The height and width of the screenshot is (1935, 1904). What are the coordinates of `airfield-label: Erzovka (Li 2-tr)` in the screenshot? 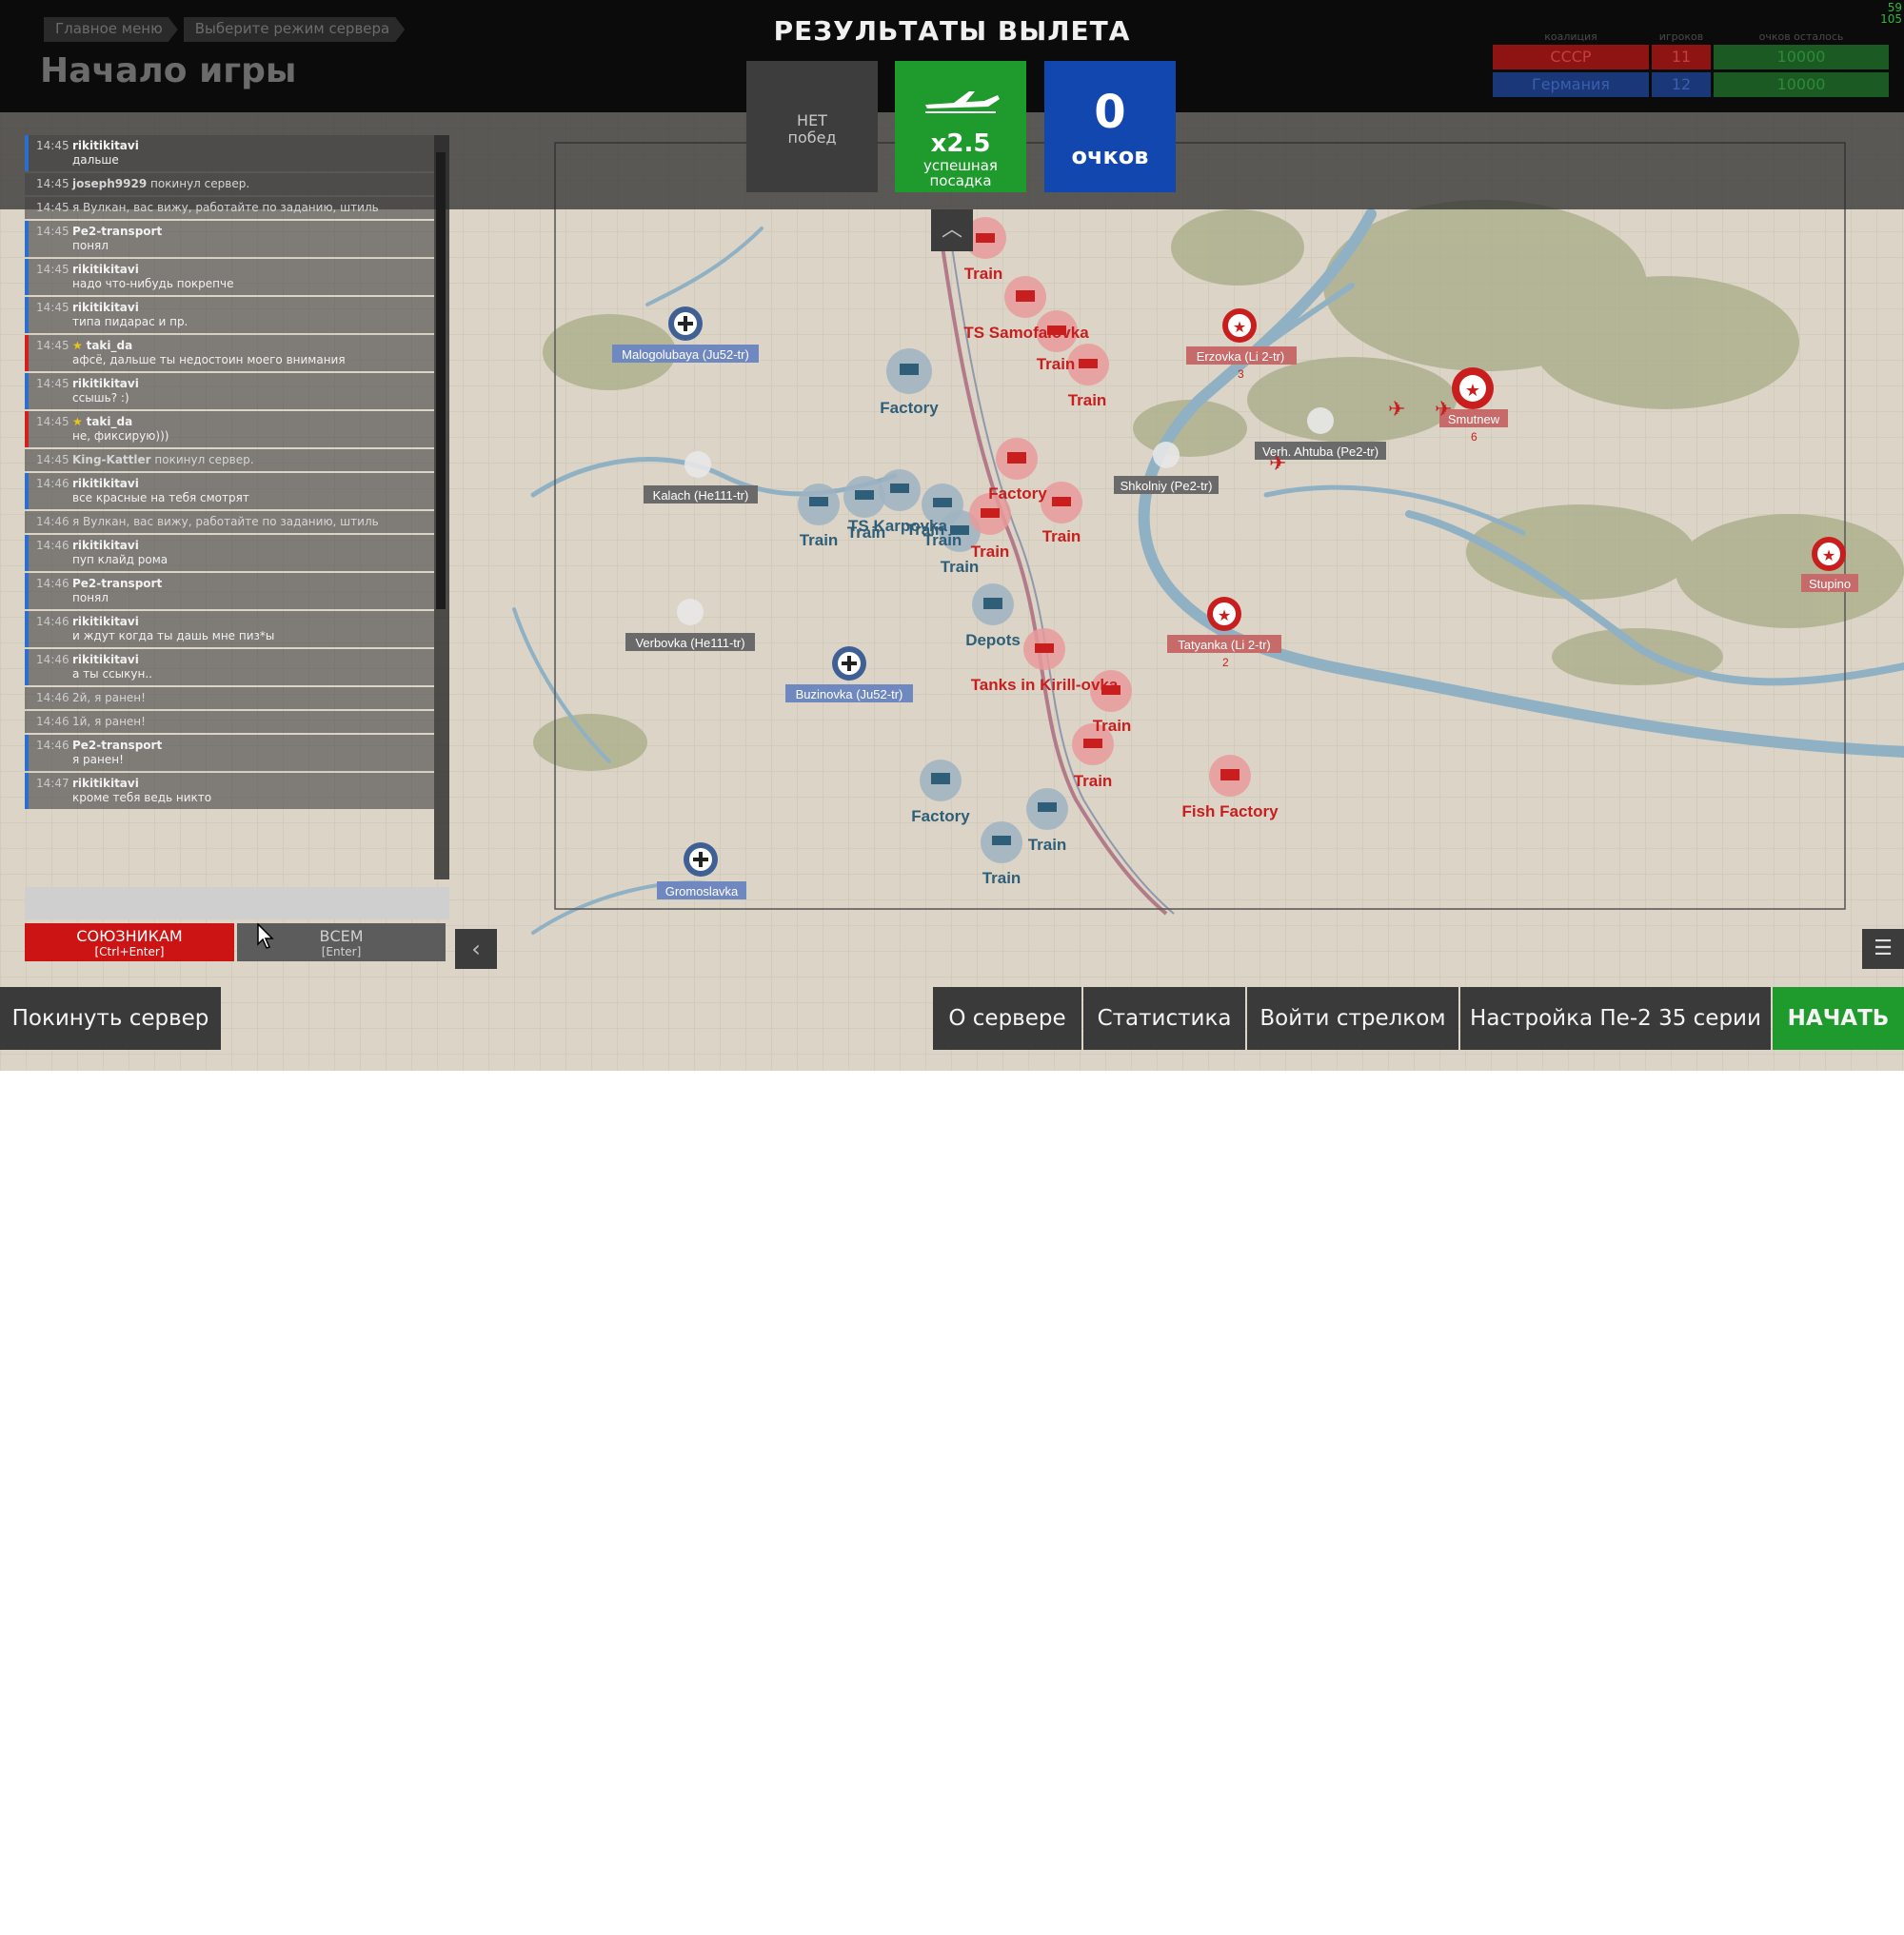 It's located at (1240, 356).